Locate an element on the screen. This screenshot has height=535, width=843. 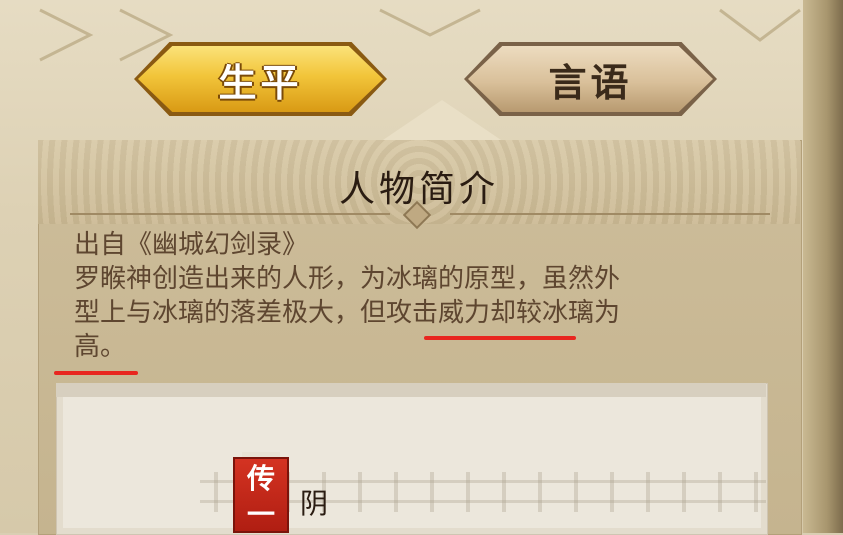
tab-quotes-label: 言语 is located at coordinates (590, 82).